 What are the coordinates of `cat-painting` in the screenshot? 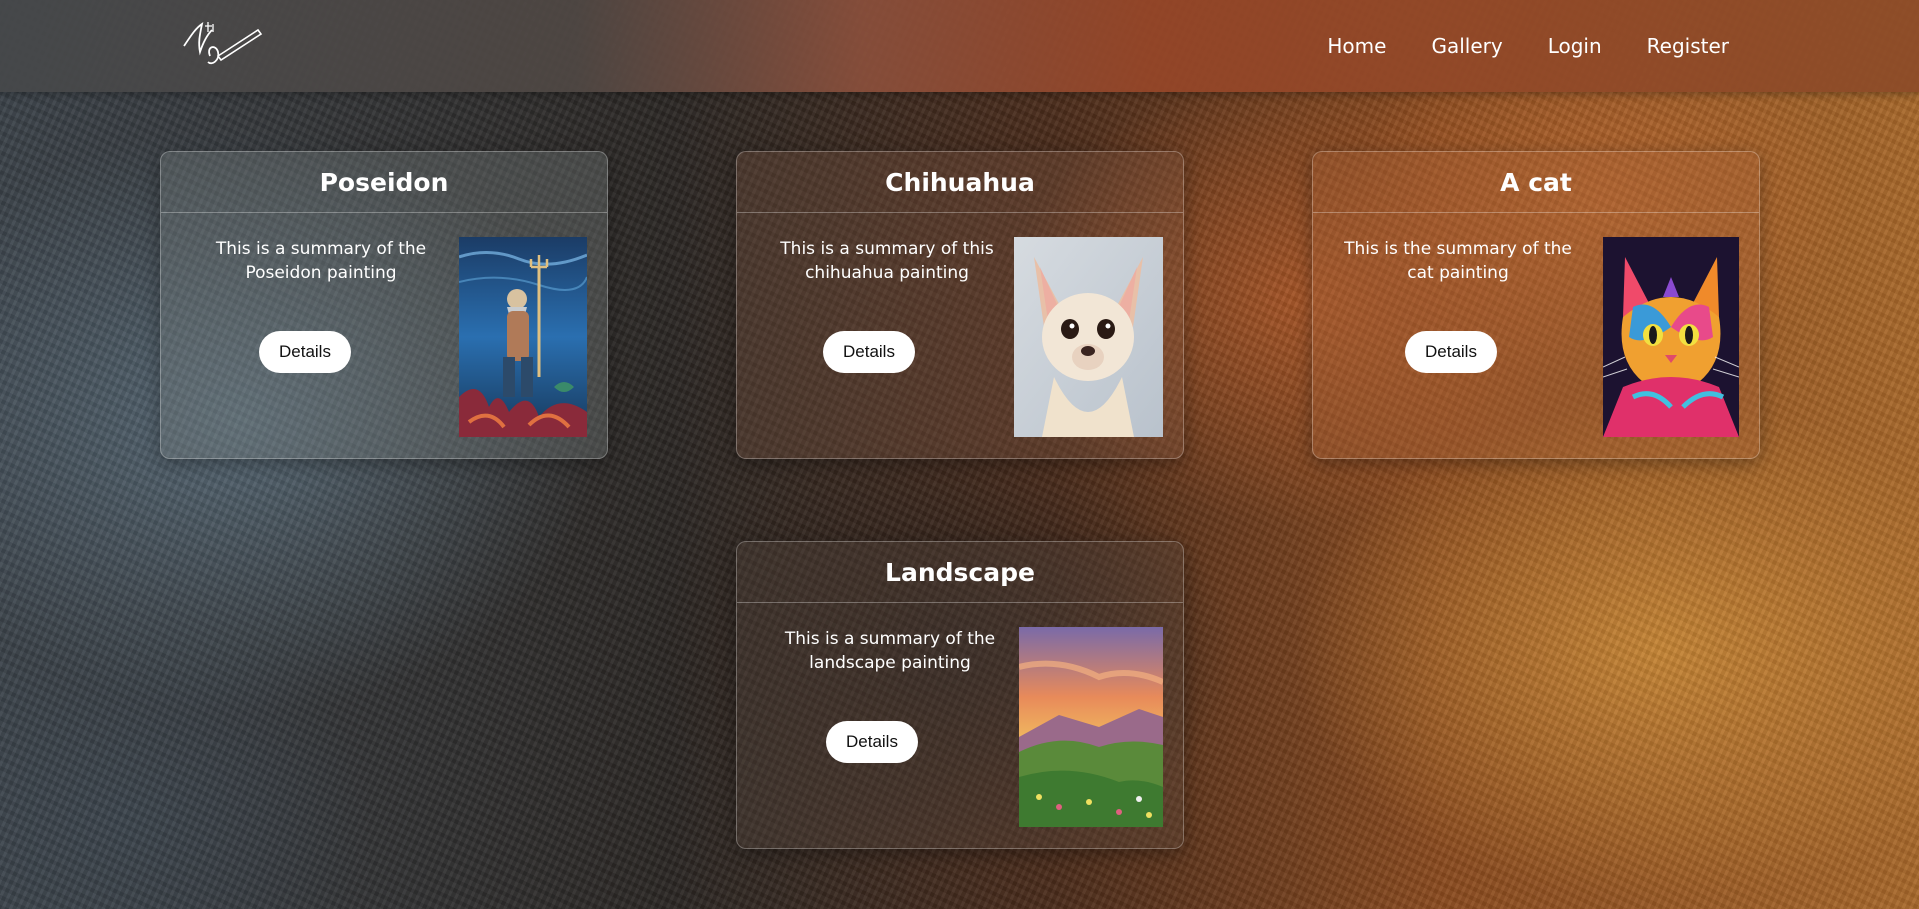 It's located at (1671, 337).